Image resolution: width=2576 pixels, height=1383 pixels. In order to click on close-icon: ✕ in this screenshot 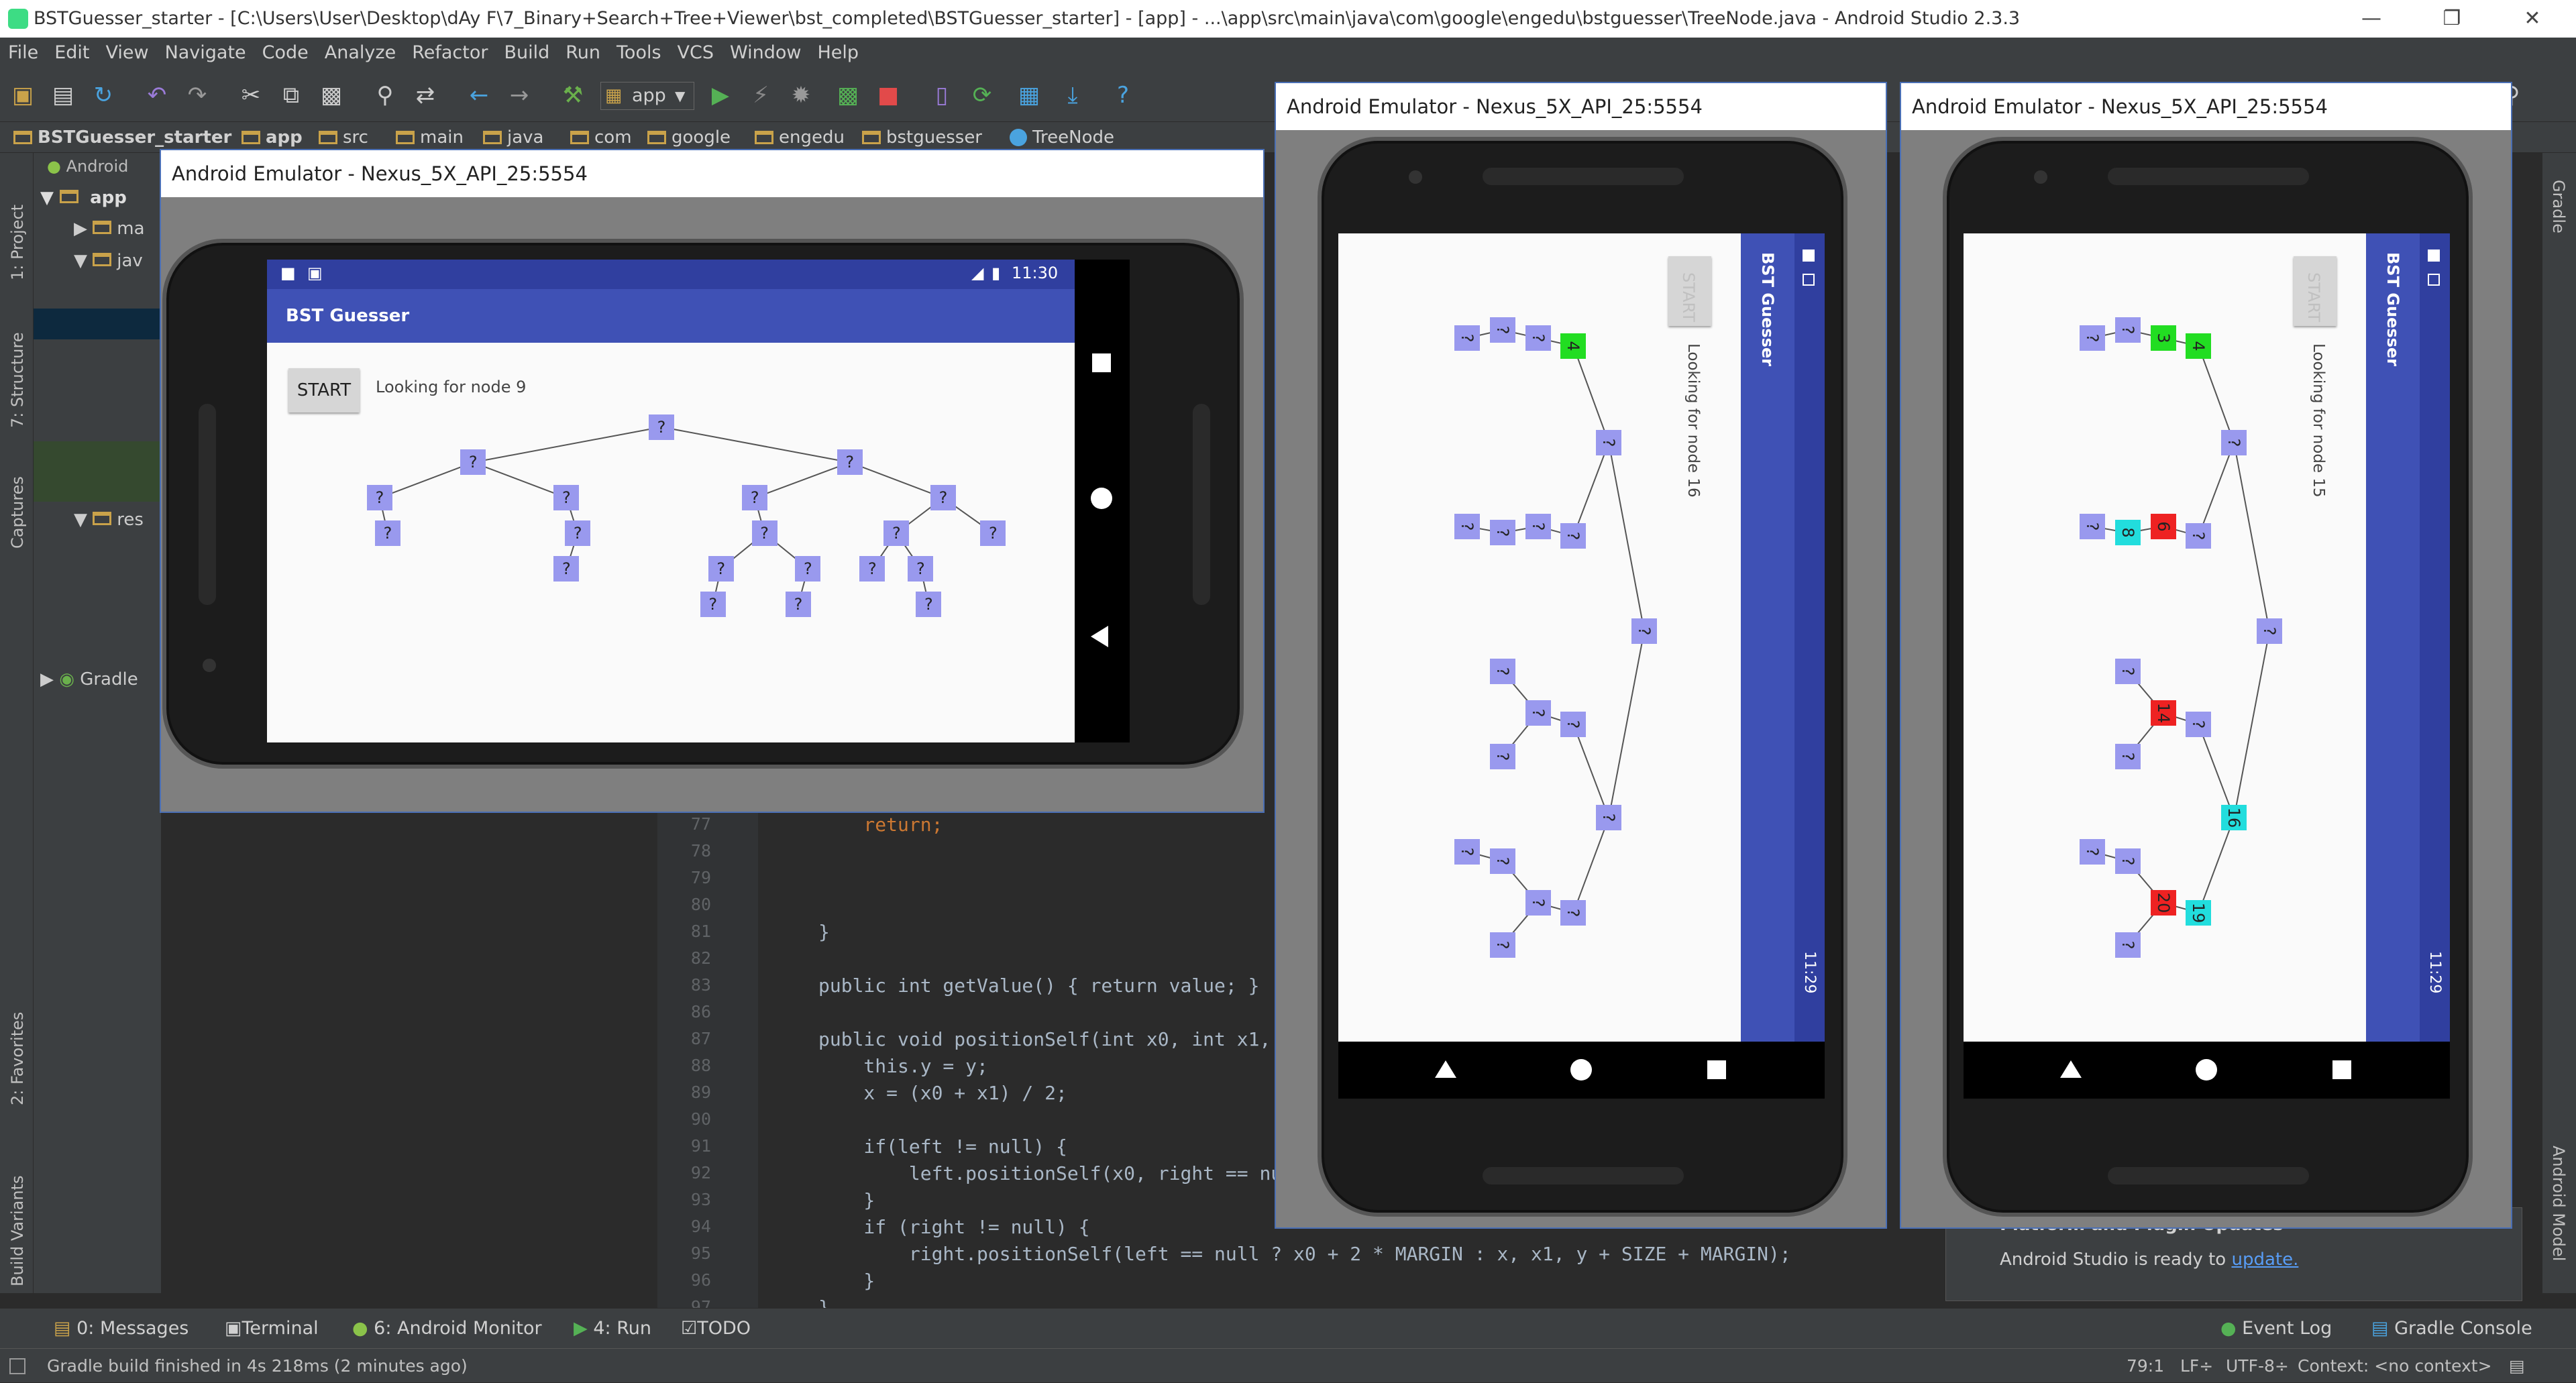, I will do `click(2532, 19)`.